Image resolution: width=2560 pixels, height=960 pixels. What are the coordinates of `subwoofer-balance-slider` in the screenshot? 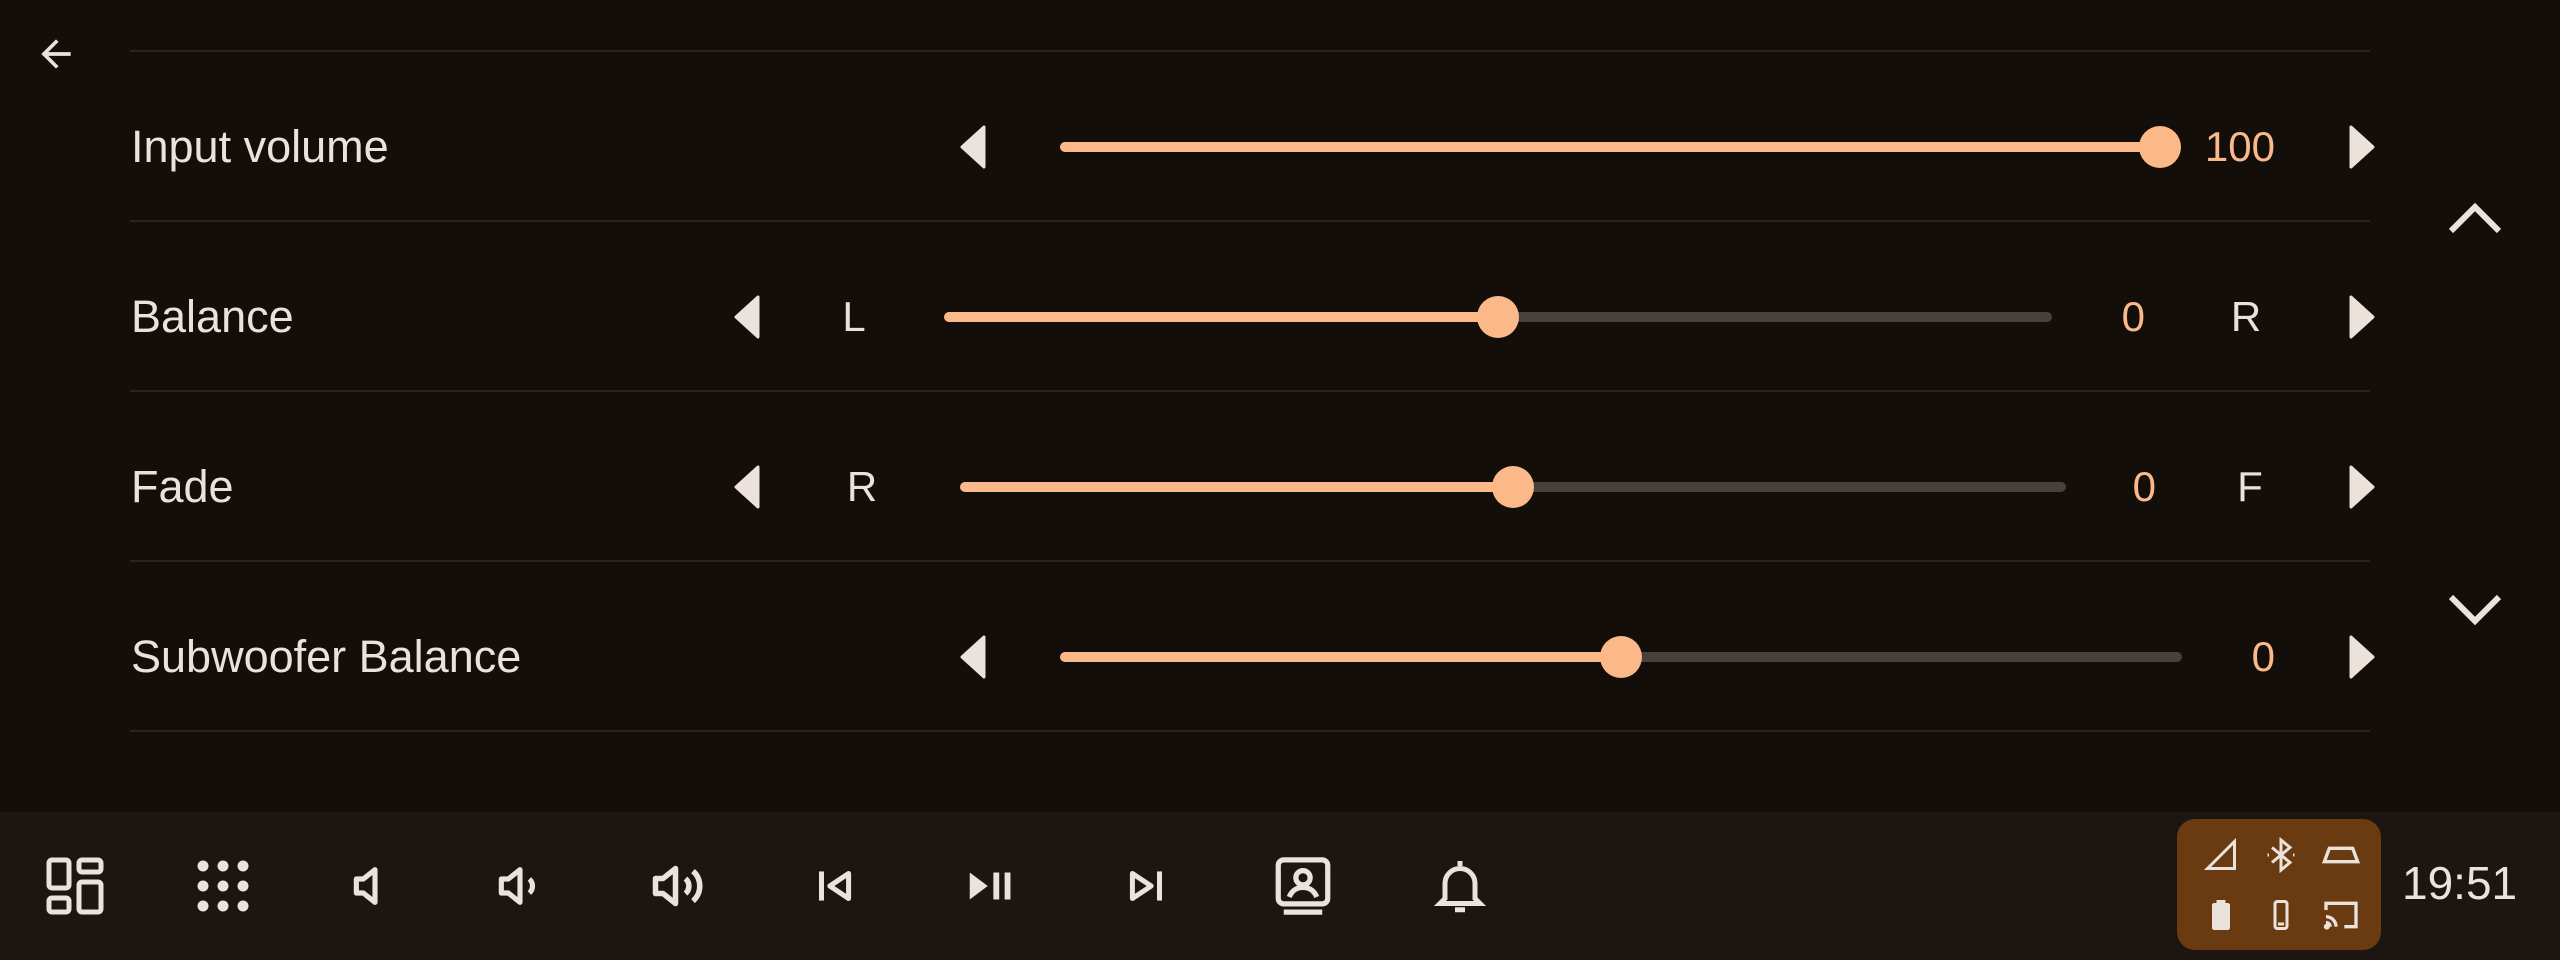 It's located at (1621, 657).